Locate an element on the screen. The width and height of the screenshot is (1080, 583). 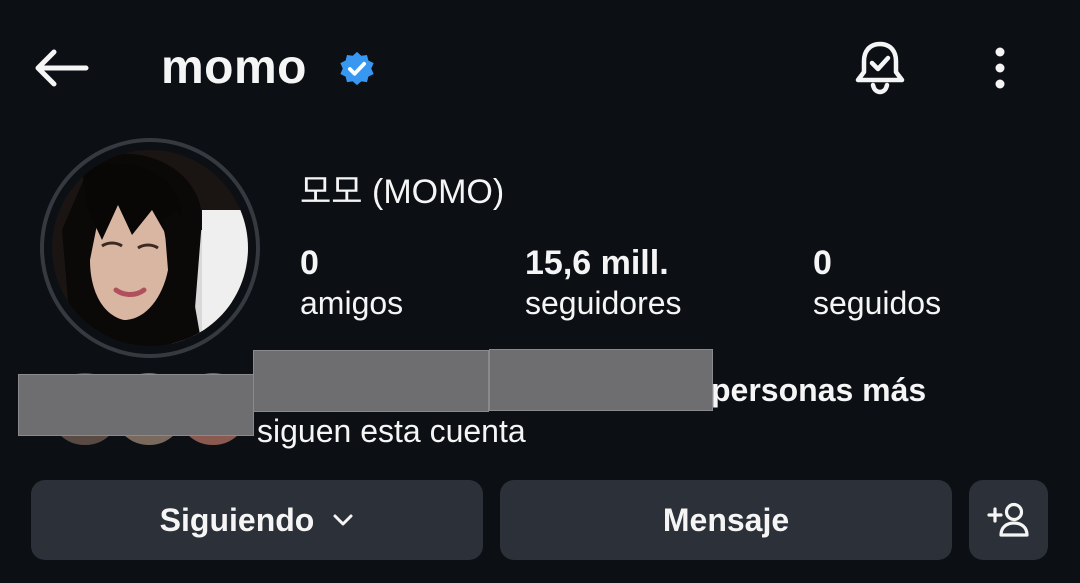
stat-label: amigos is located at coordinates (352, 303).